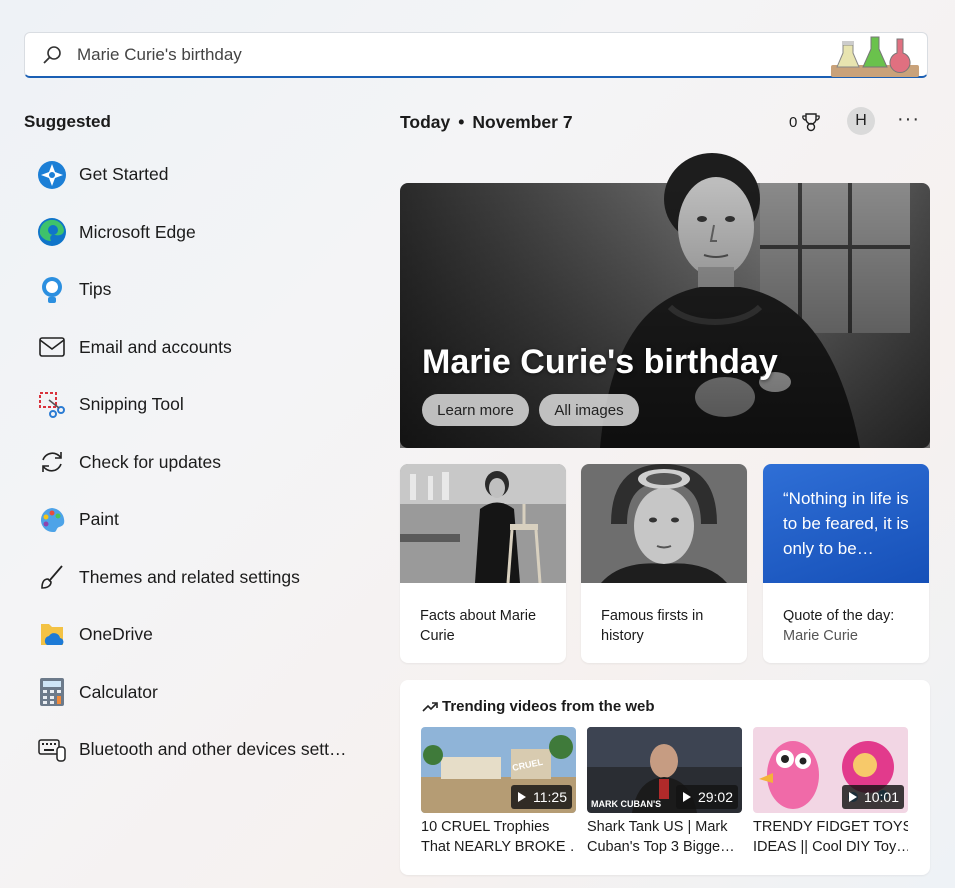  I want to click on card-caption: Quote of the day: Marie Curie, so click(848, 626).